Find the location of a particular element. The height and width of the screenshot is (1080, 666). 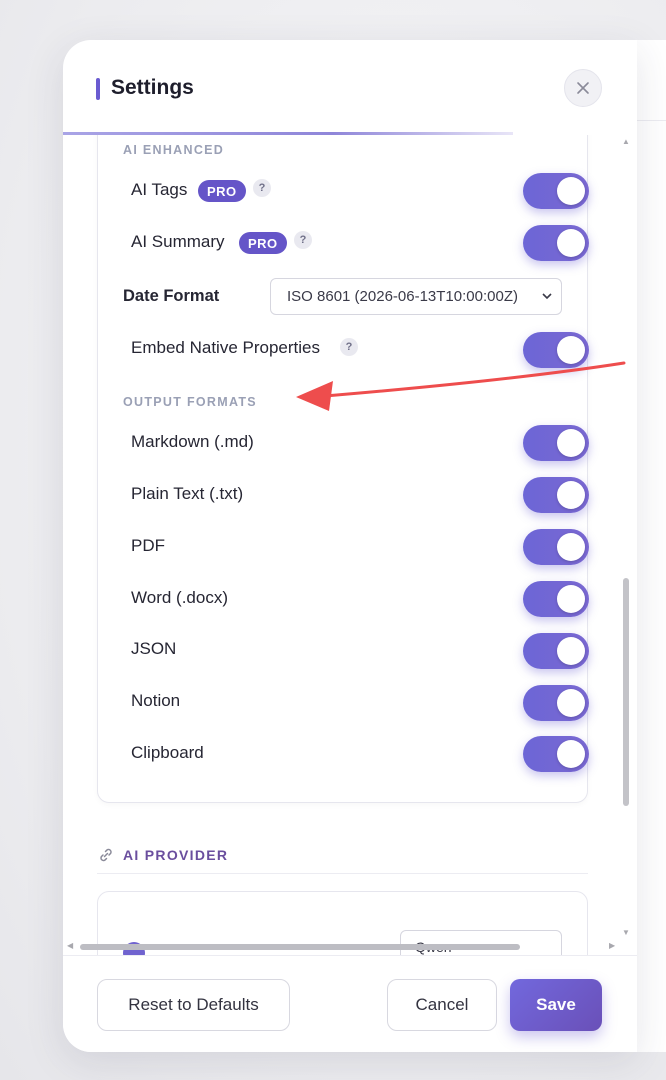

ai-tags-label: AI Tags is located at coordinates (159, 189).